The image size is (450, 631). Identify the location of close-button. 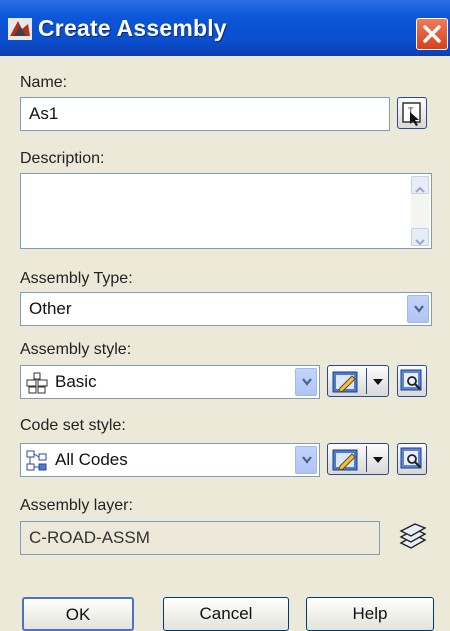
(432, 34).